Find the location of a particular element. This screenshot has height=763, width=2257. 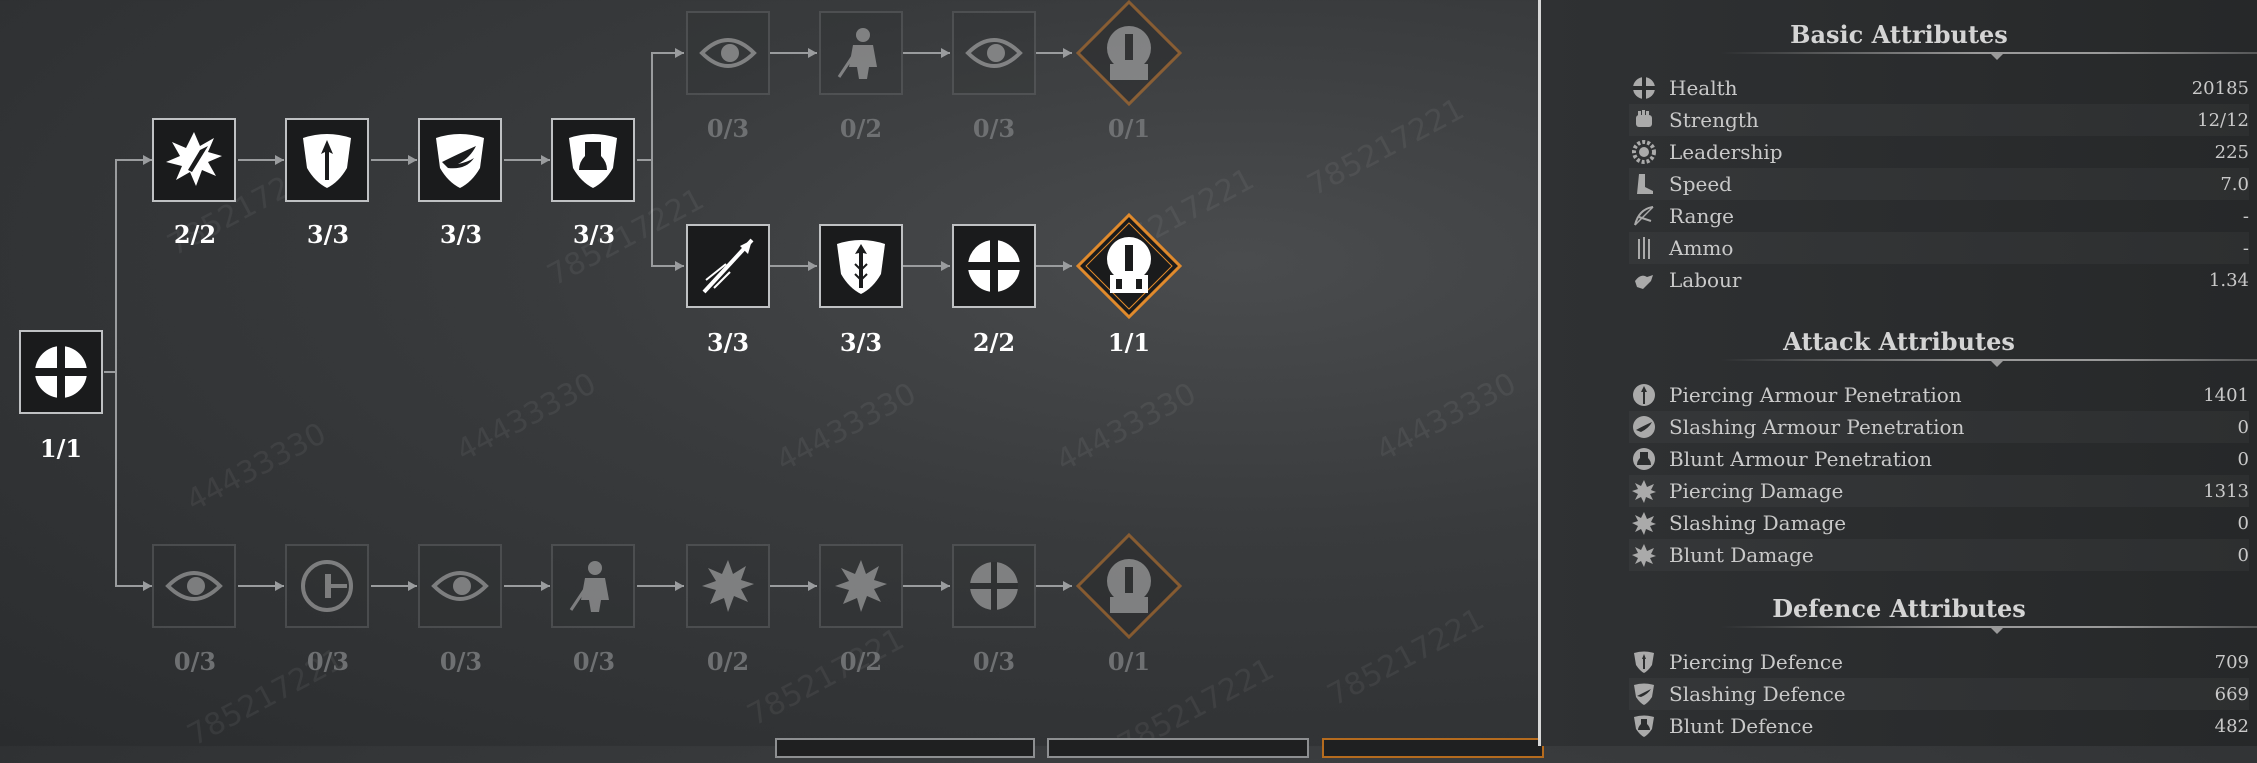

blunt-pen-icon is located at coordinates (1644, 459).